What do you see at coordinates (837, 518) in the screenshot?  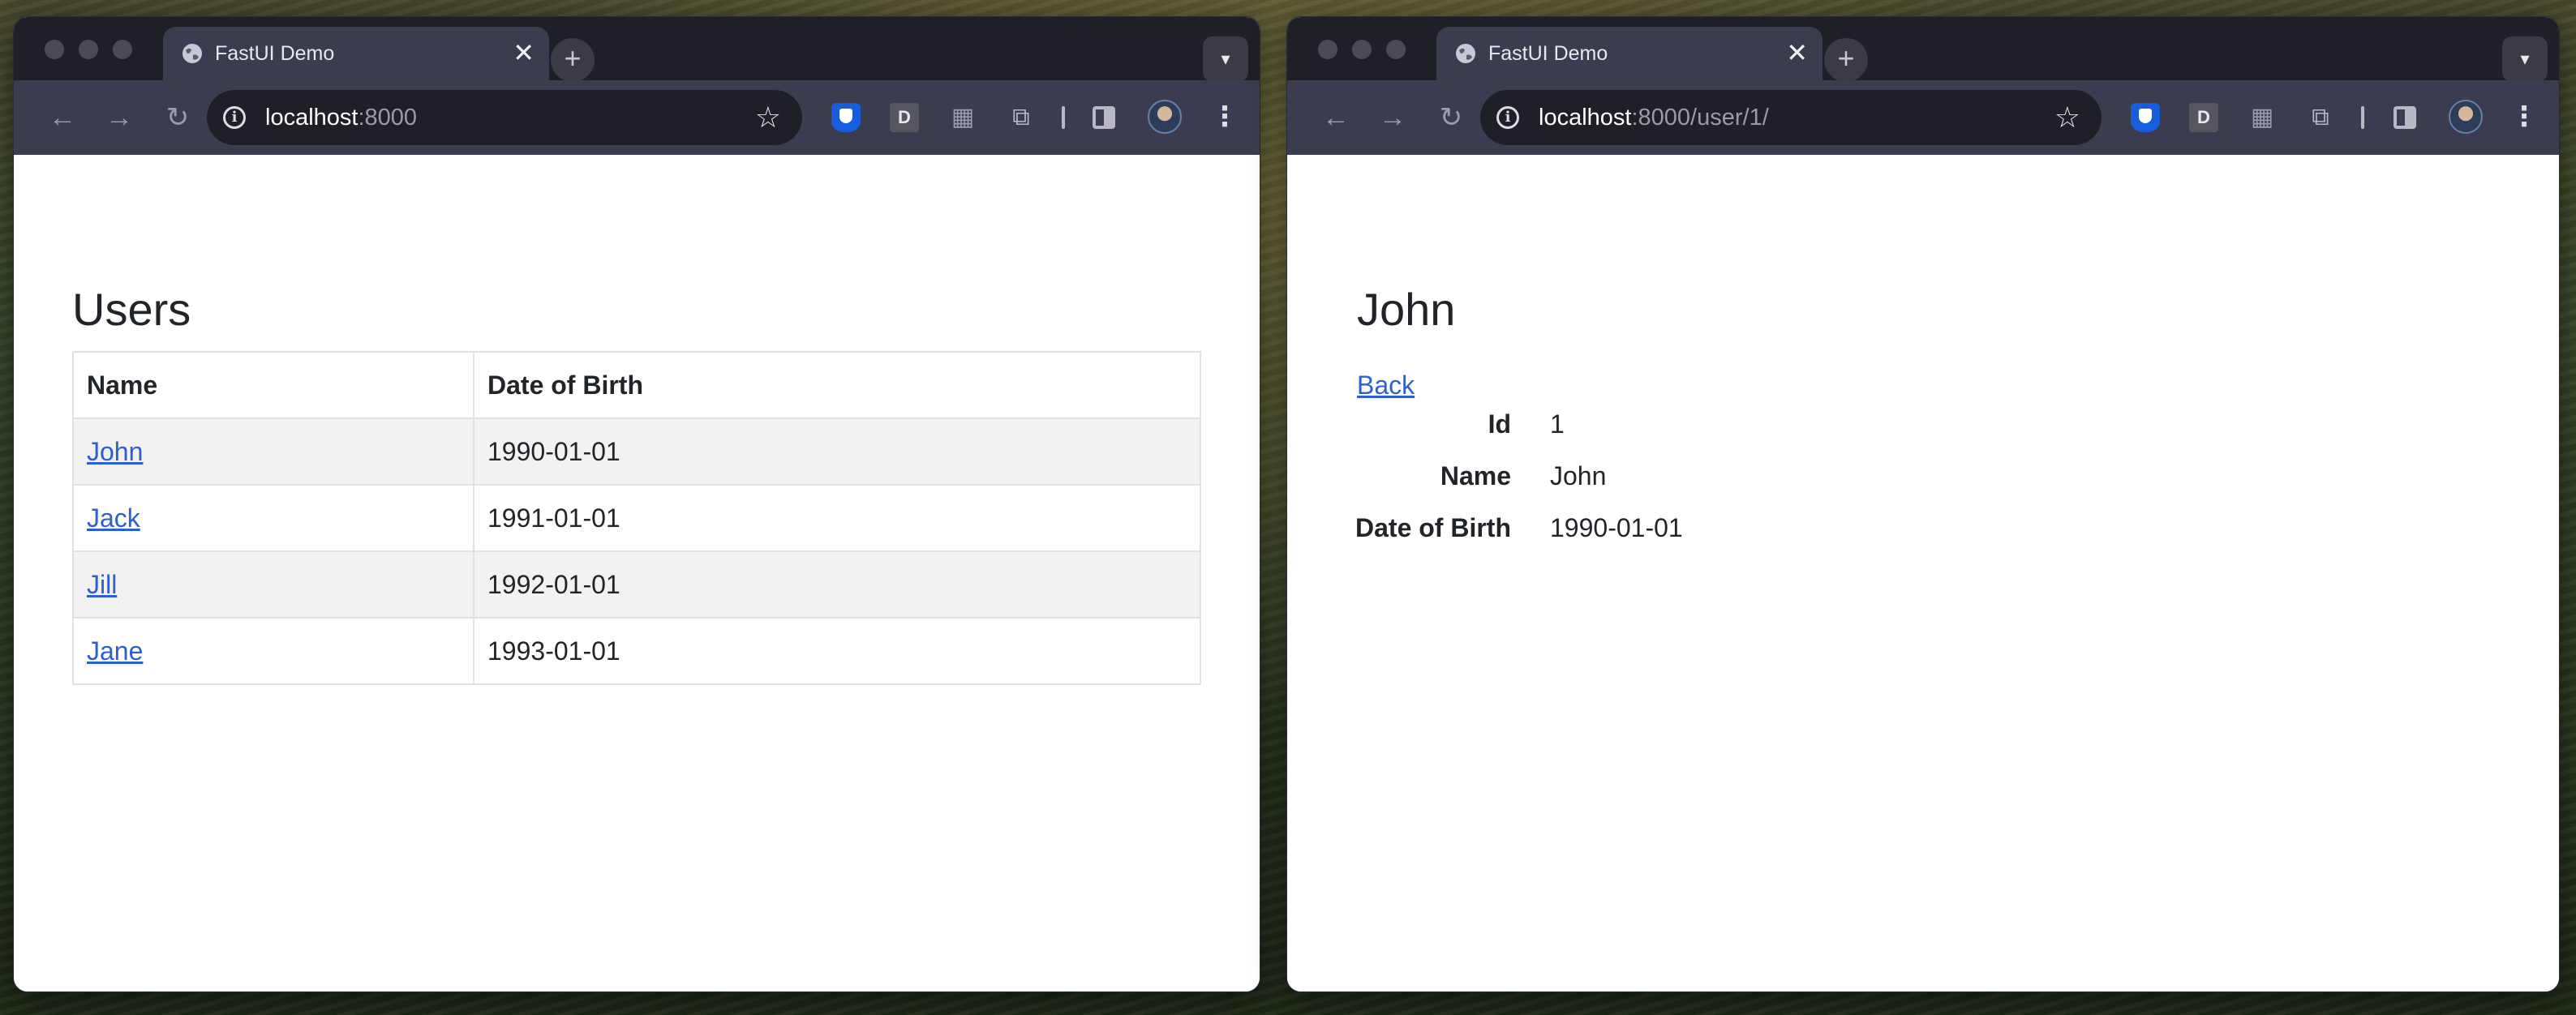 I see `dob-cell: 1991-01-01` at bounding box center [837, 518].